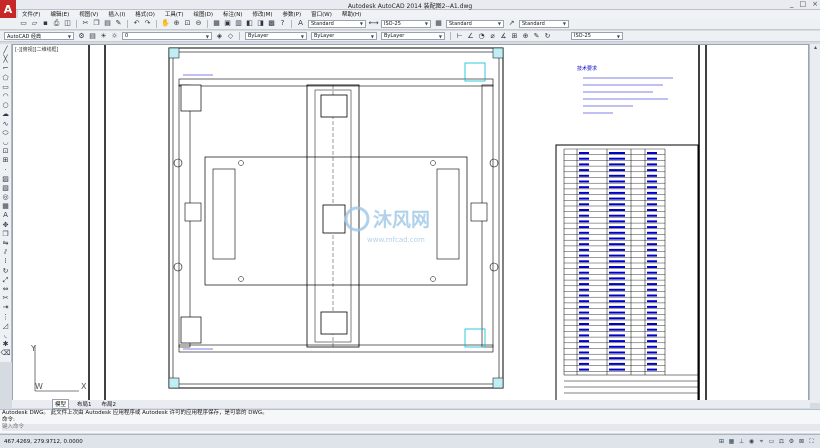 This screenshot has height=448, width=820. What do you see at coordinates (5, 225) in the screenshot?
I see `move-icon: ✥` at bounding box center [5, 225].